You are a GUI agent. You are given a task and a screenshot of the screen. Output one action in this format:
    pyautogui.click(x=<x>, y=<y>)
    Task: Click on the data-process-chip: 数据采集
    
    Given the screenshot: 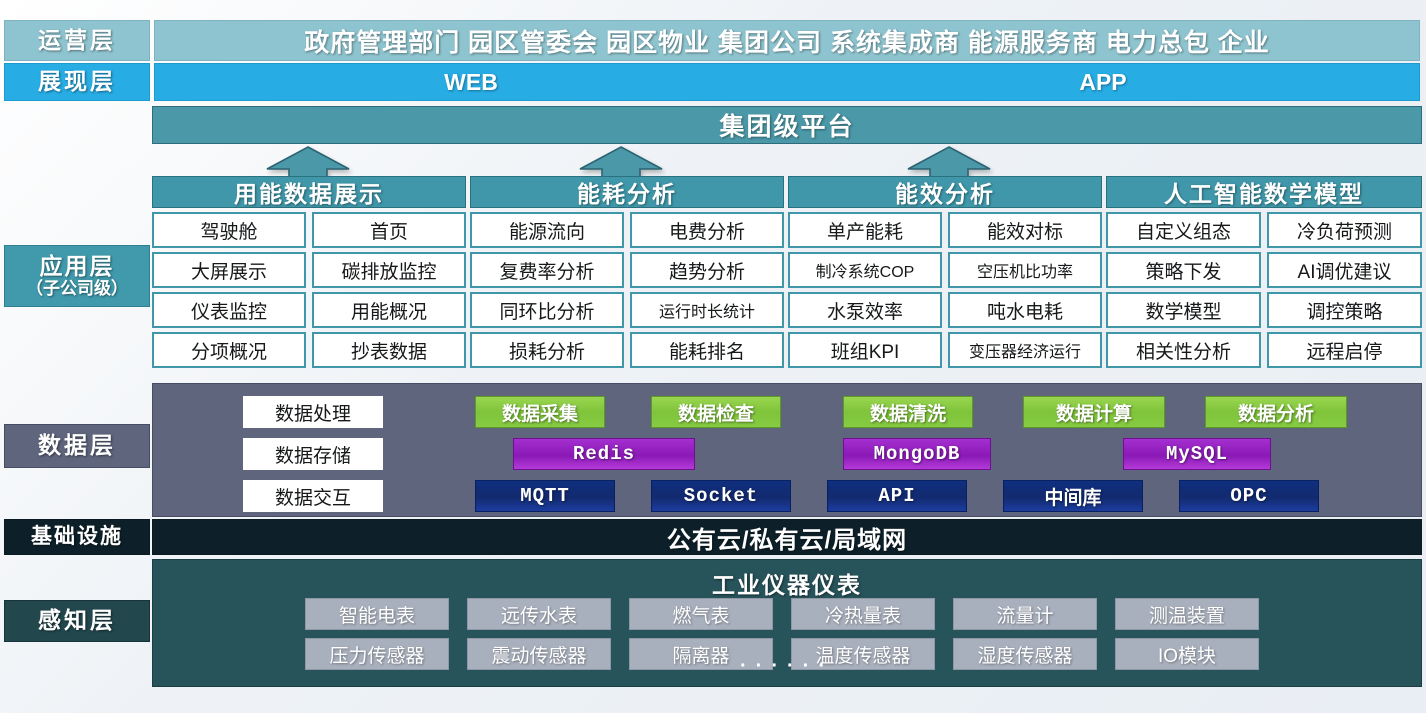 What is the action you would take?
    pyautogui.click(x=540, y=412)
    